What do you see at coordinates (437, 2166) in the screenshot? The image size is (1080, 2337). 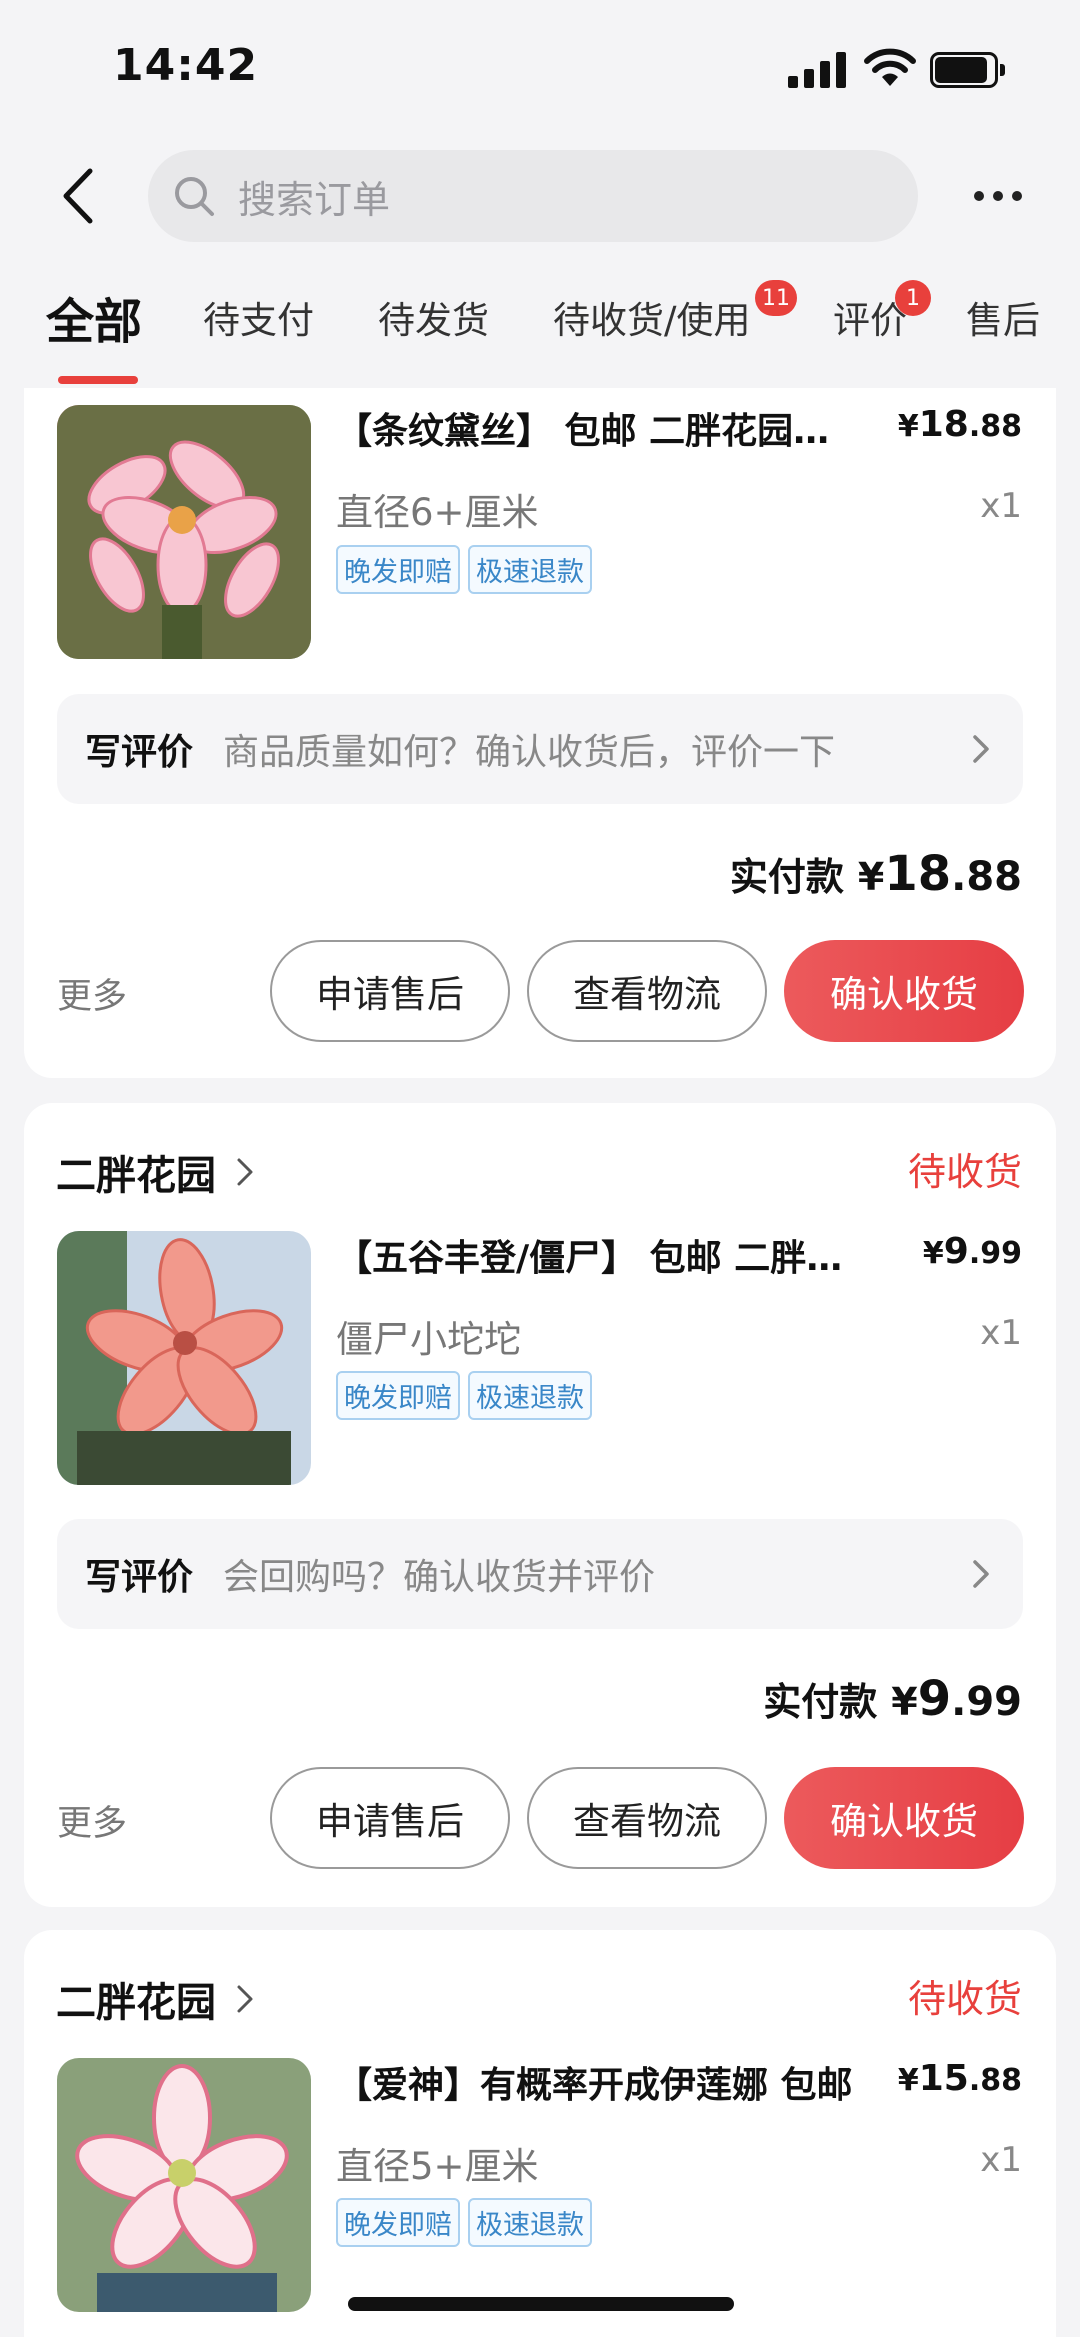 I see `product-spec: 直径5+厘米` at bounding box center [437, 2166].